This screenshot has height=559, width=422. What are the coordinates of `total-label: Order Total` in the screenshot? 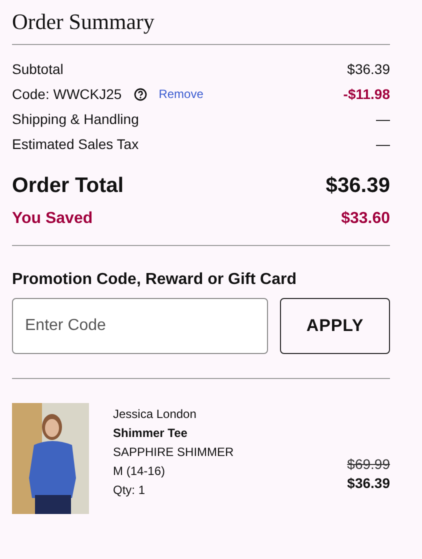 It's located at (68, 186).